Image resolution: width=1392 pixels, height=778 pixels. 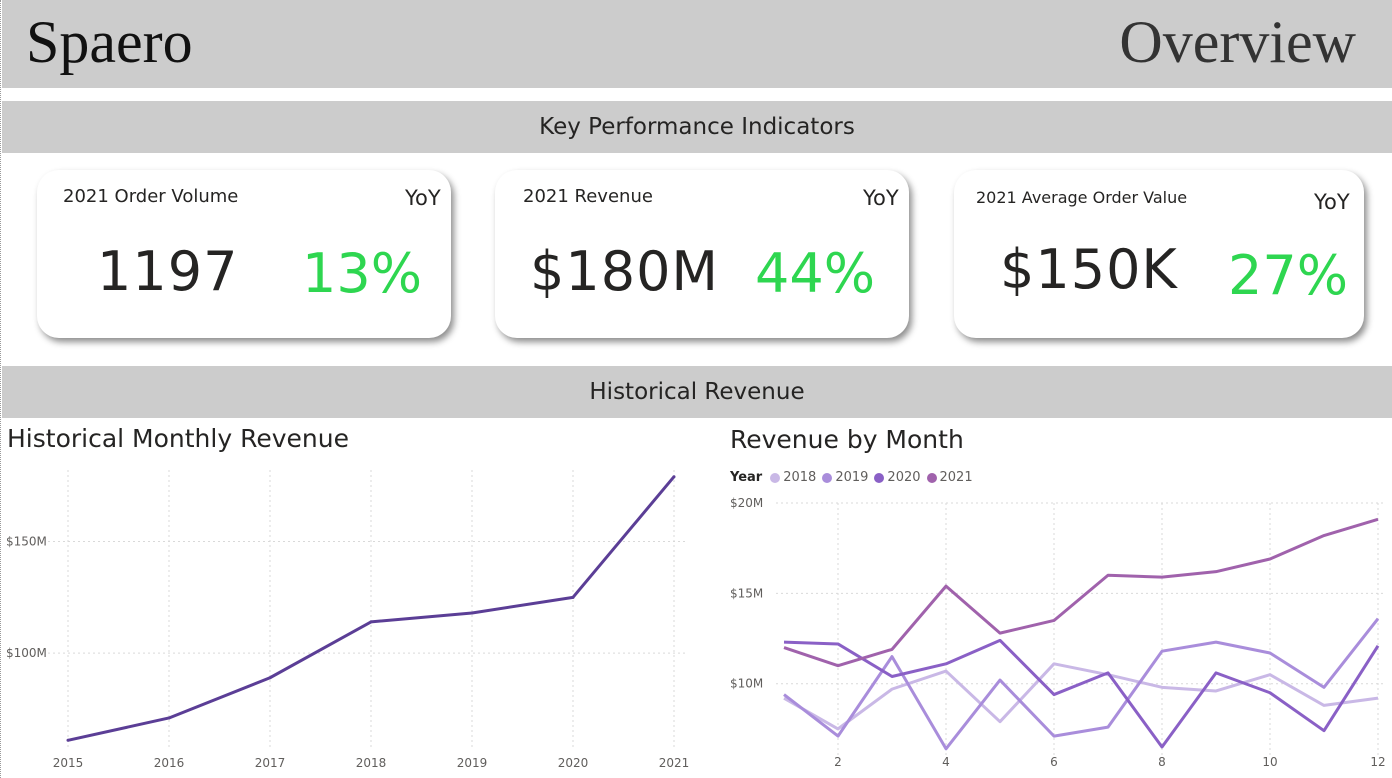 What do you see at coordinates (746, 503) in the screenshot?
I see `y-tick-label: $20M` at bounding box center [746, 503].